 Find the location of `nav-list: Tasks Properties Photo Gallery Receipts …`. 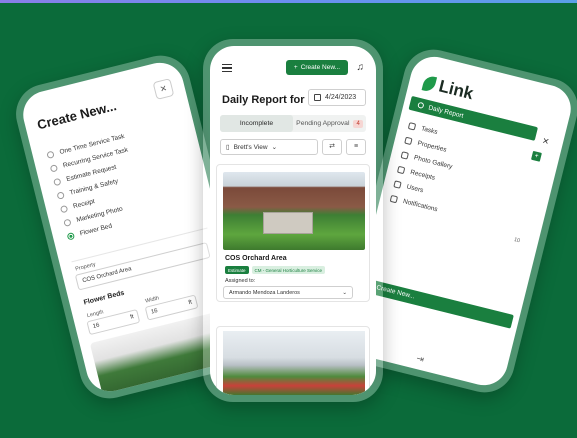

nav-list: Tasks Properties Photo Gallery Receipts … is located at coordinates (425, 168).